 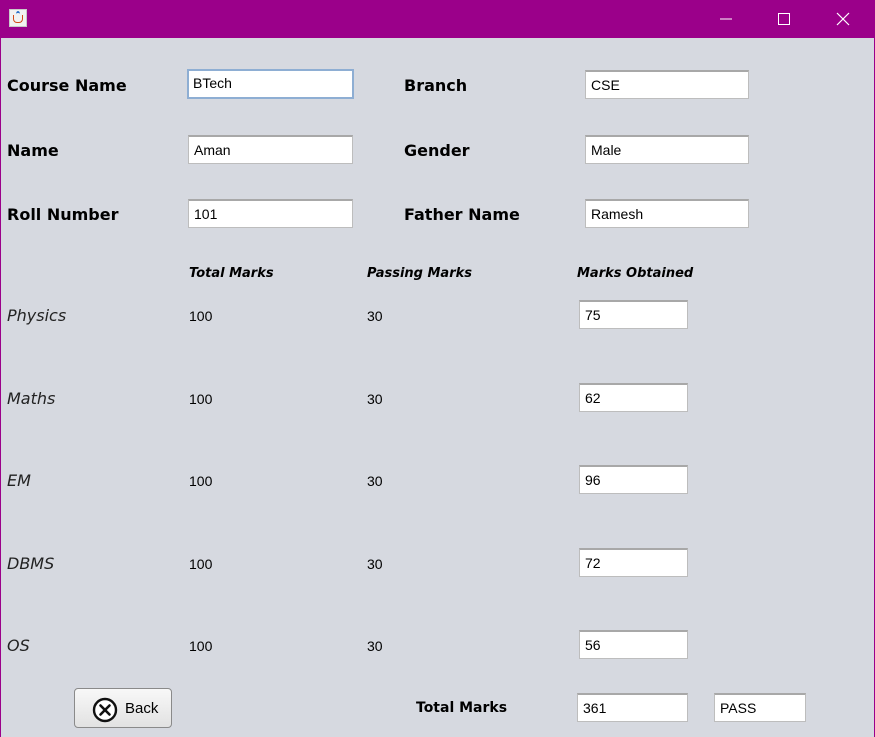 I want to click on total-marks-field: 361, so click(x=632, y=707).